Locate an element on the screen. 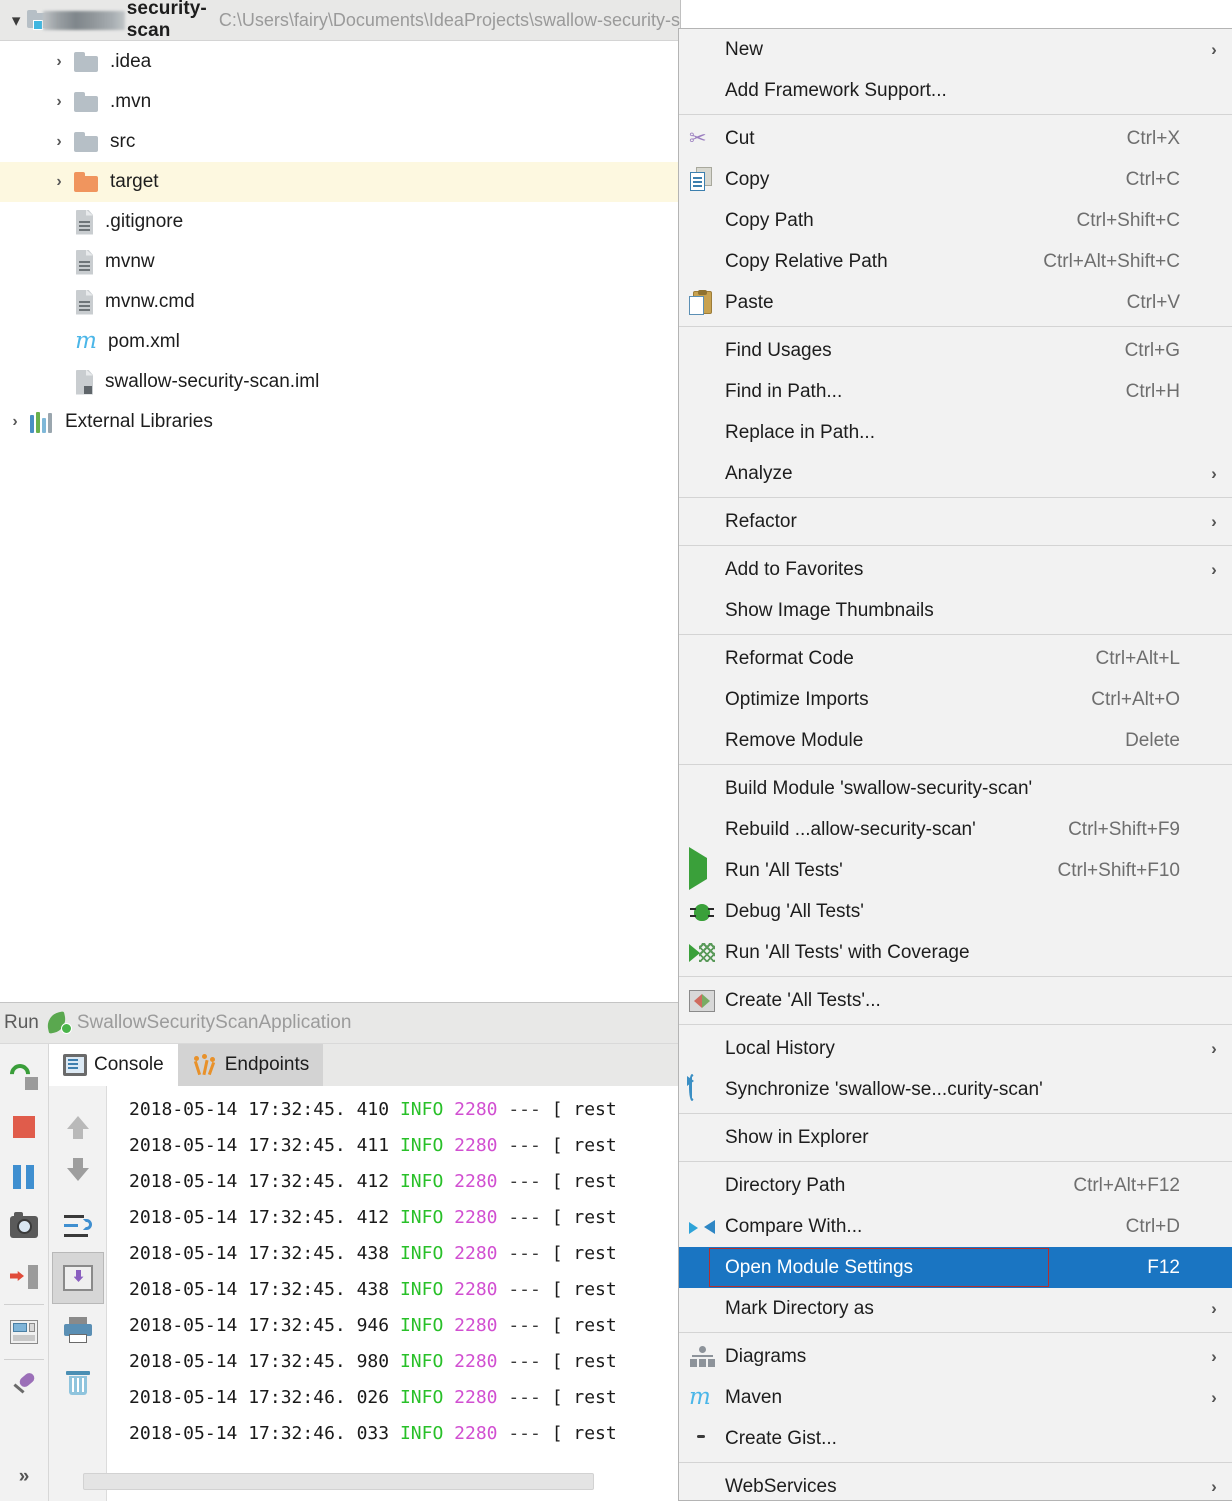  pin-button is located at coordinates (24, 1387).